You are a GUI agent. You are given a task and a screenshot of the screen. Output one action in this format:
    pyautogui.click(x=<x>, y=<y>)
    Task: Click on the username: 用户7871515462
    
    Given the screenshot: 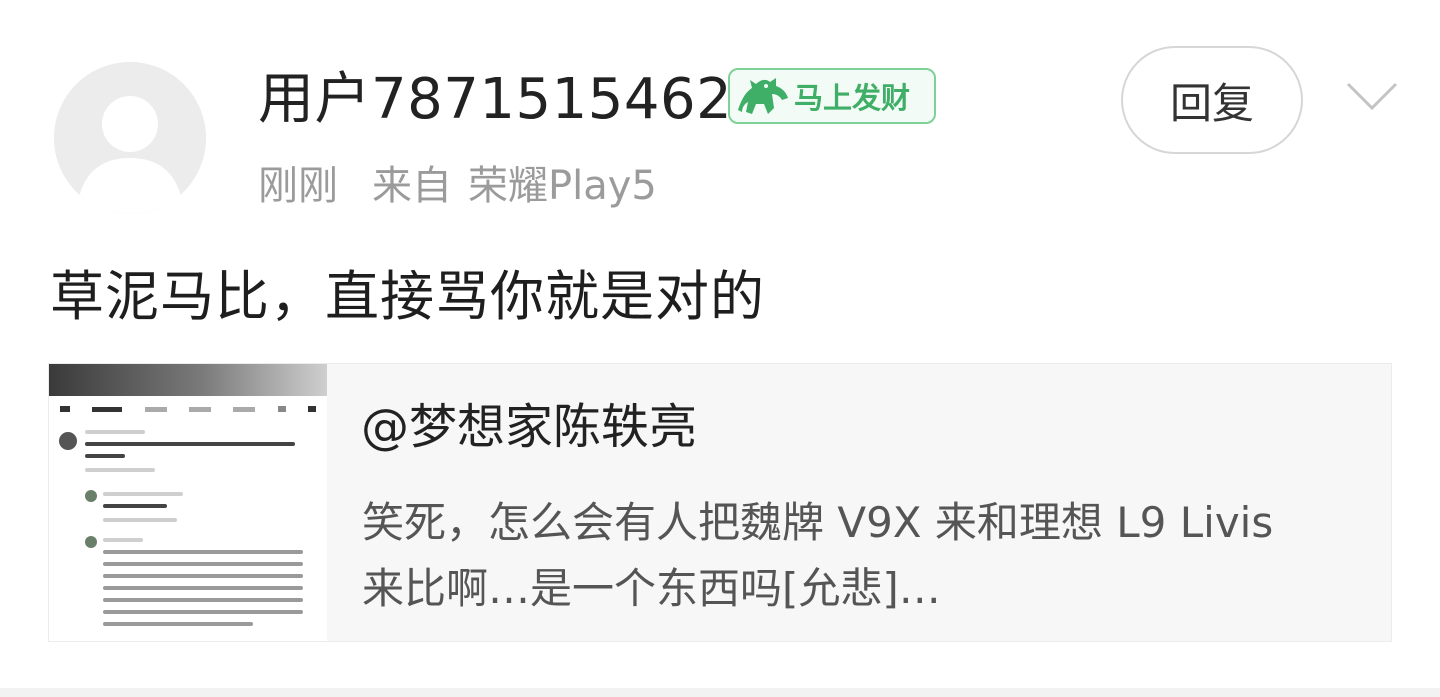 What is the action you would take?
    pyautogui.click(x=495, y=100)
    